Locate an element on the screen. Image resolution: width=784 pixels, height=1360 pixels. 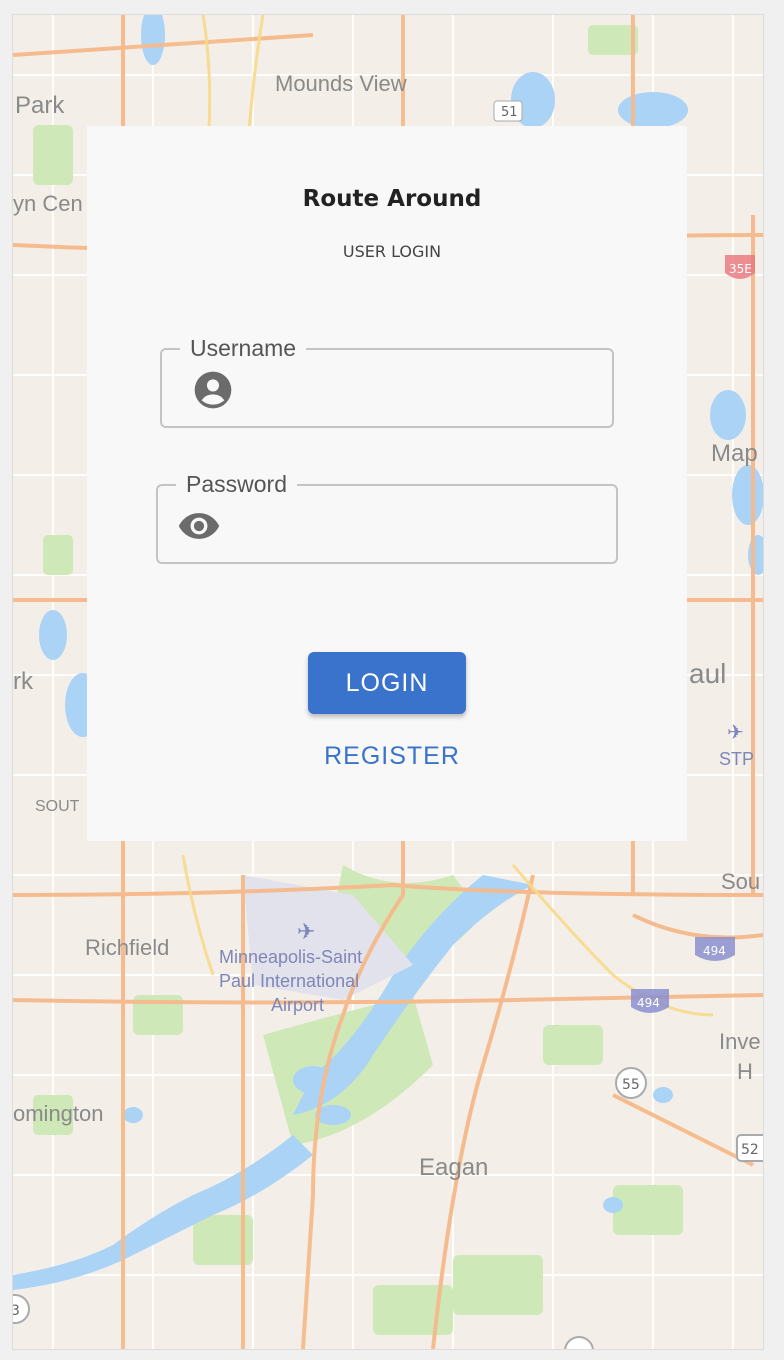
map-label-eagan: Eagan is located at coordinates (453, 1167).